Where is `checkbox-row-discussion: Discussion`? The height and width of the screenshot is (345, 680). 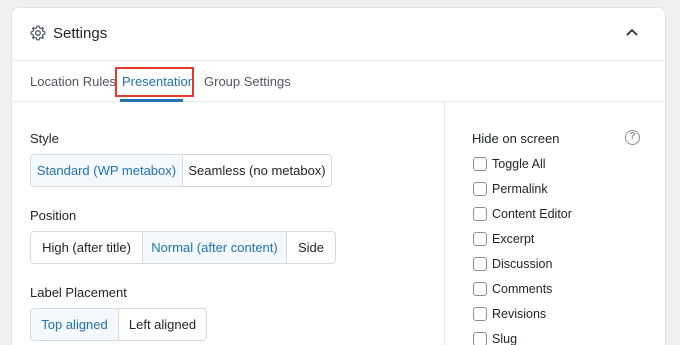 checkbox-row-discussion: Discussion is located at coordinates (512, 264).